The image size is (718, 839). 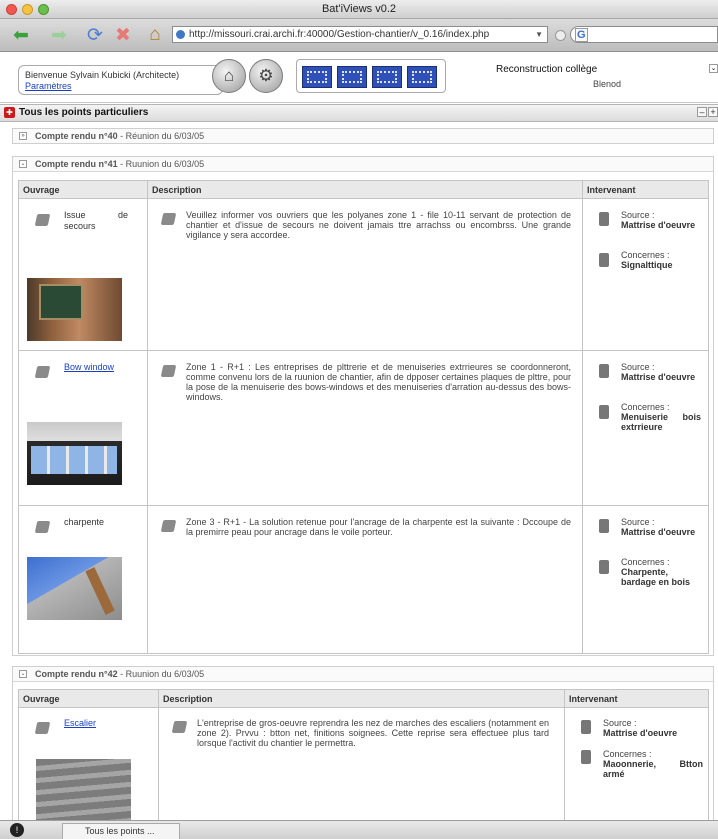 I want to click on house-icon: ⌂, so click(x=229, y=75).